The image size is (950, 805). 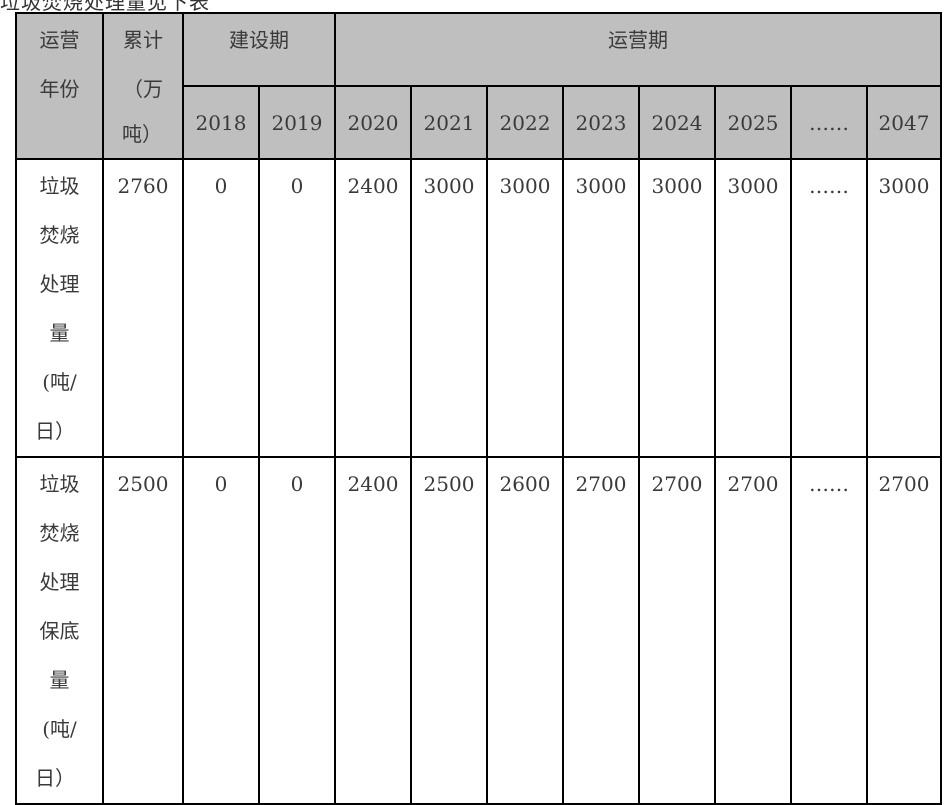 What do you see at coordinates (59, 89) in the screenshot?
I see `header-year-label-line: 年份` at bounding box center [59, 89].